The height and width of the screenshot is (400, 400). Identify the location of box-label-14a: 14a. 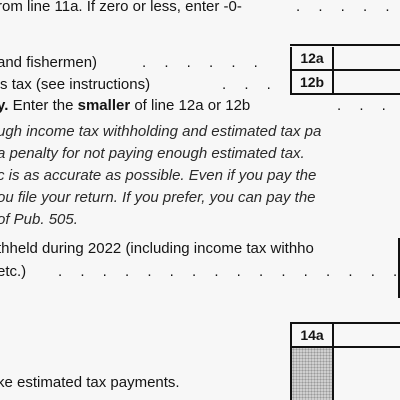
(312, 335).